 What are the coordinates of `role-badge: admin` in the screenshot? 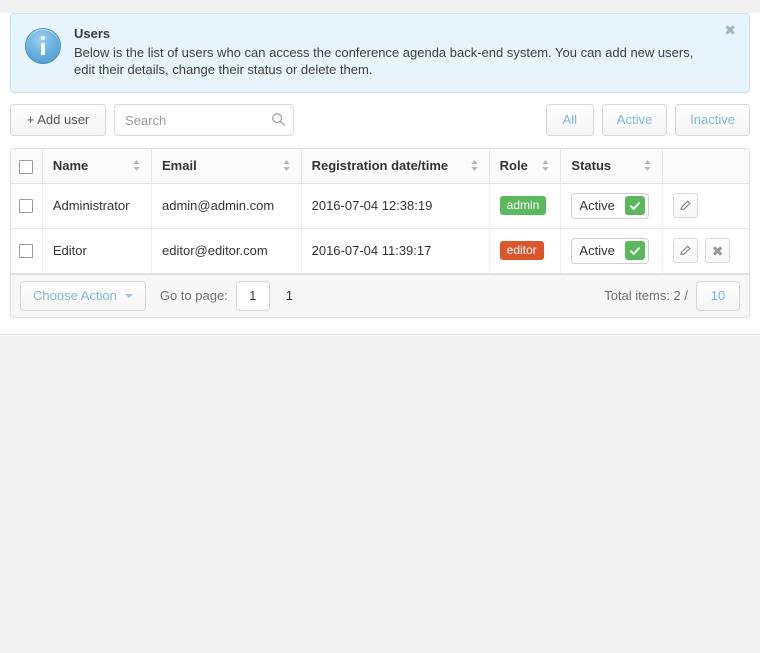 It's located at (523, 206).